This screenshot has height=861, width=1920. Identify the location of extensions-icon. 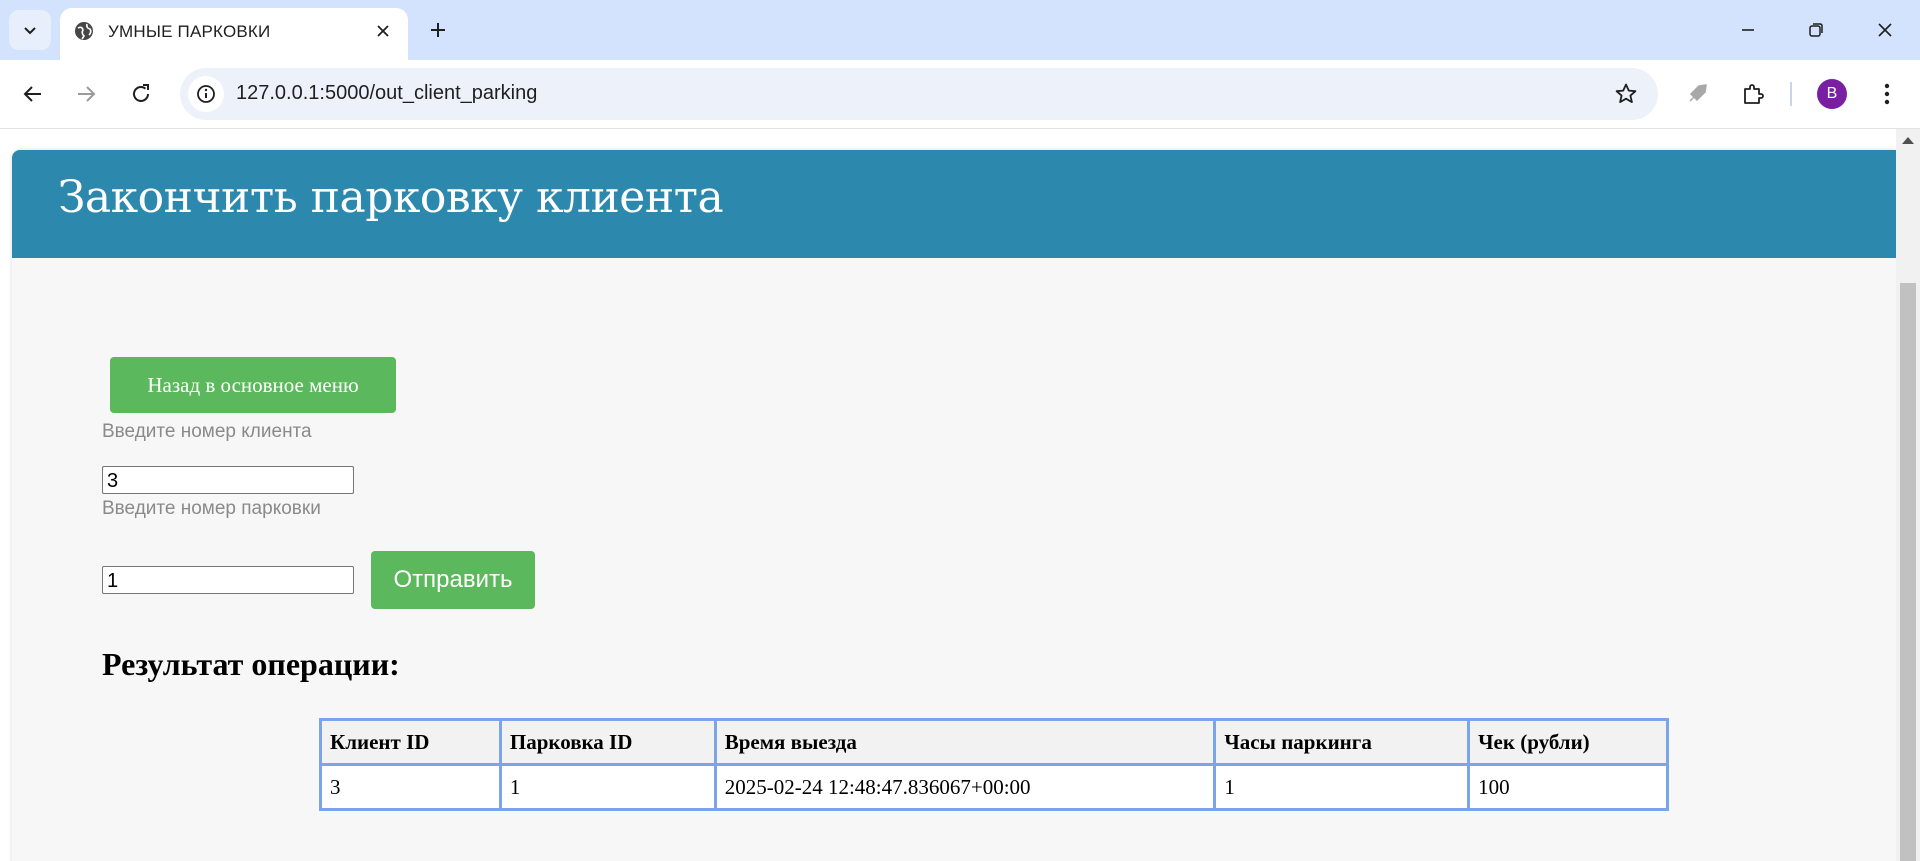
(1753, 94).